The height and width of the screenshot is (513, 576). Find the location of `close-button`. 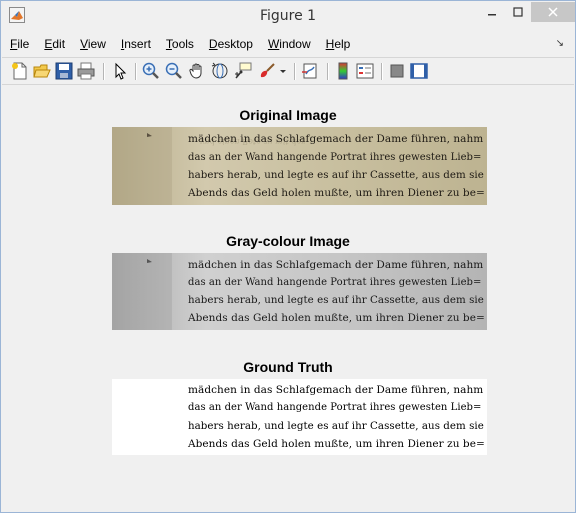

close-button is located at coordinates (553, 12).